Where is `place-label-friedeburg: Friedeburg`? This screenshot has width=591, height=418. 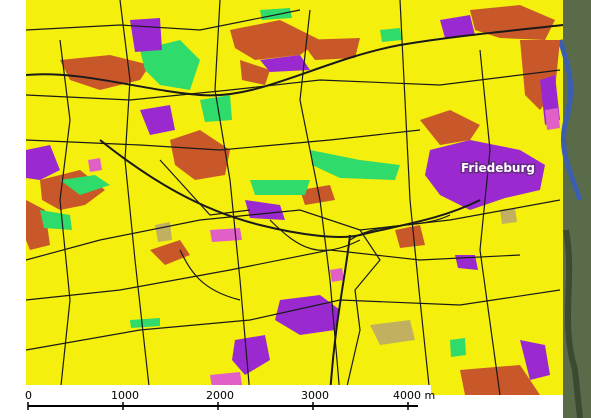
place-label-friedeburg: Friedeburg is located at coordinates (498, 168).